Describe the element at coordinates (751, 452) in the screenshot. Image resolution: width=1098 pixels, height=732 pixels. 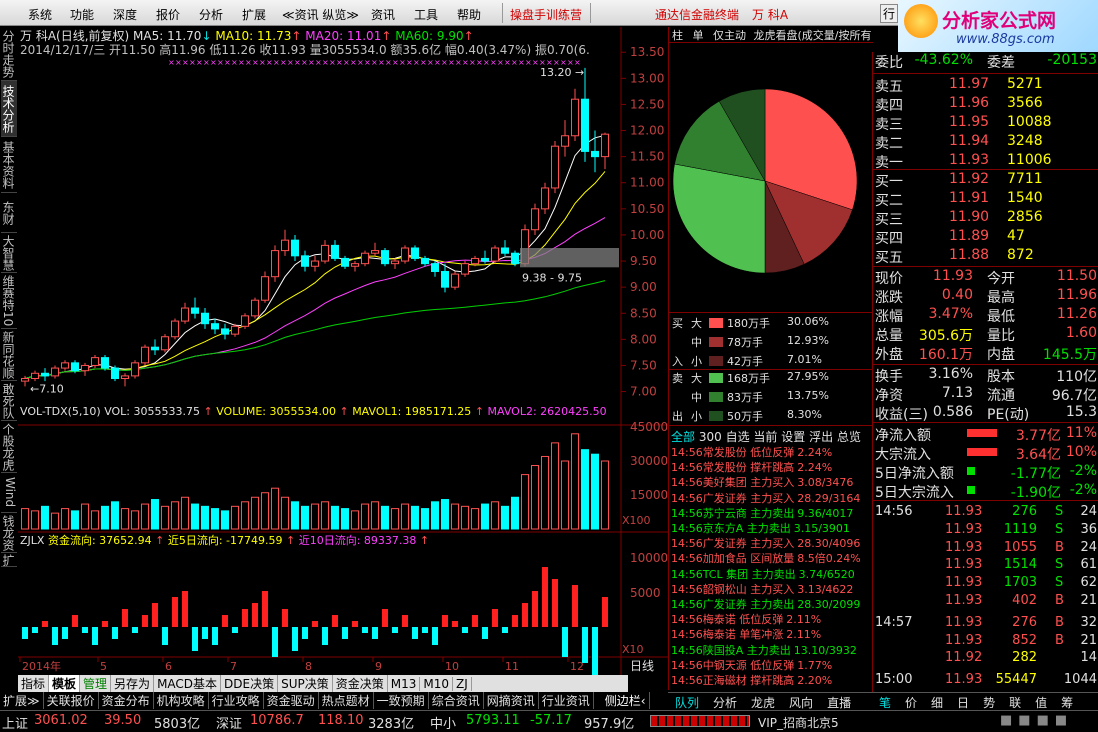
I see `radar-item: 14:56常发股份 低位反弹 2.24%` at that location.